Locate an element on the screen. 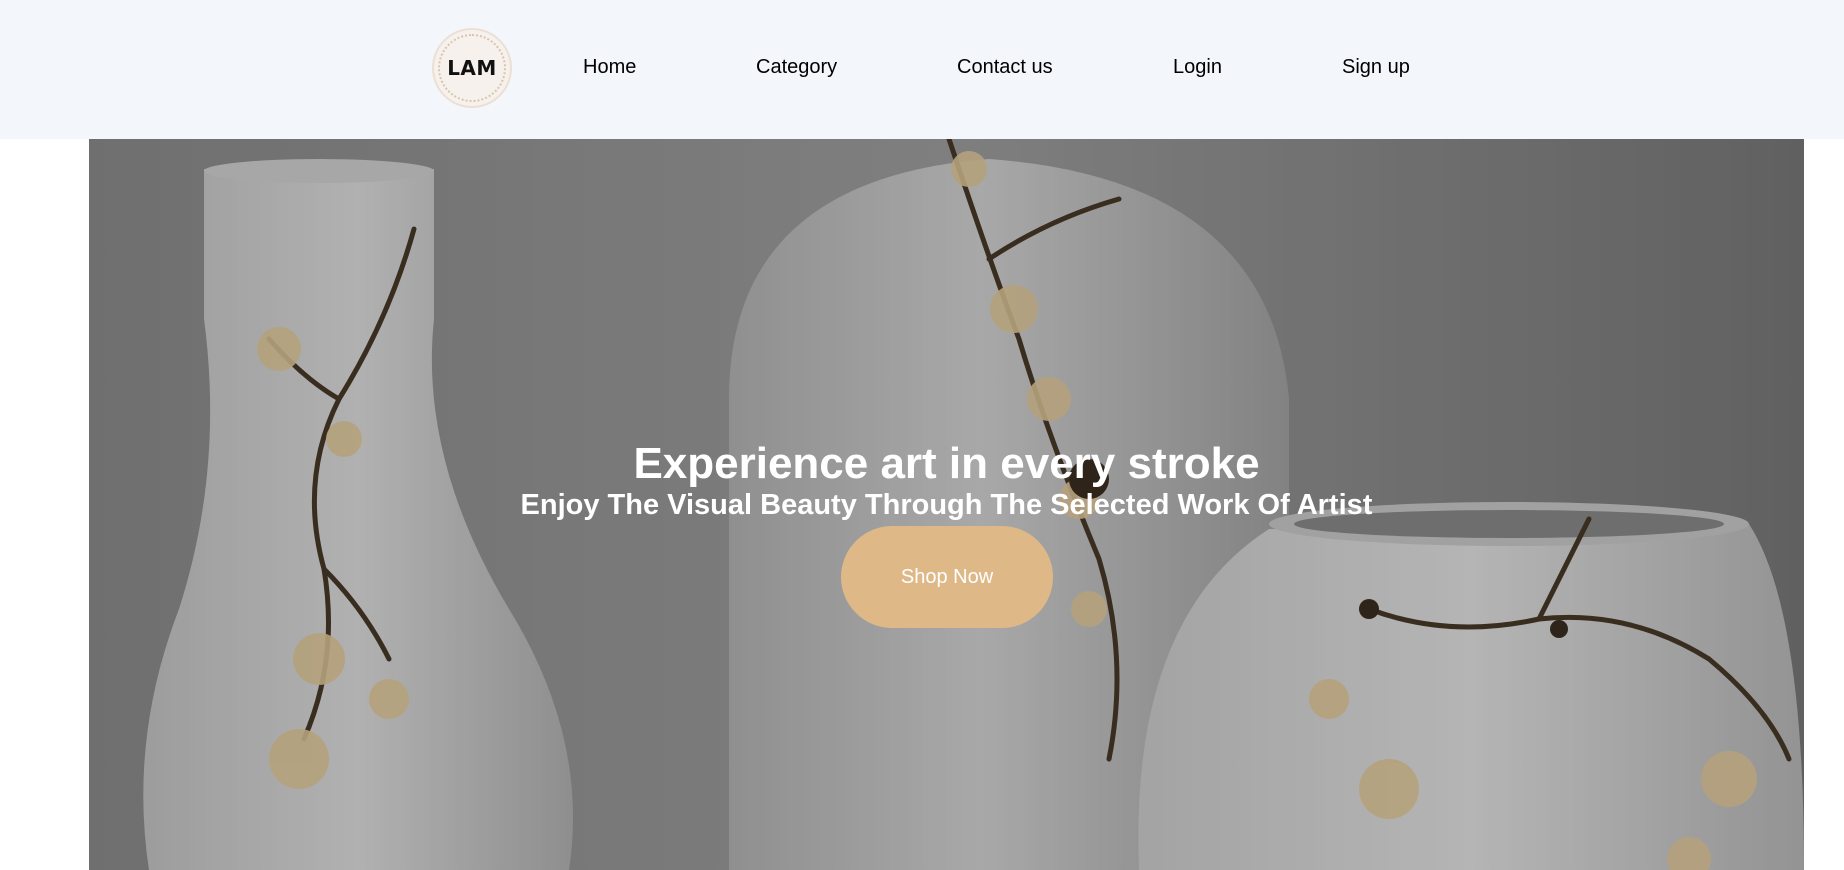 The image size is (1844, 870). nav-login-link: Login is located at coordinates (1197, 67).